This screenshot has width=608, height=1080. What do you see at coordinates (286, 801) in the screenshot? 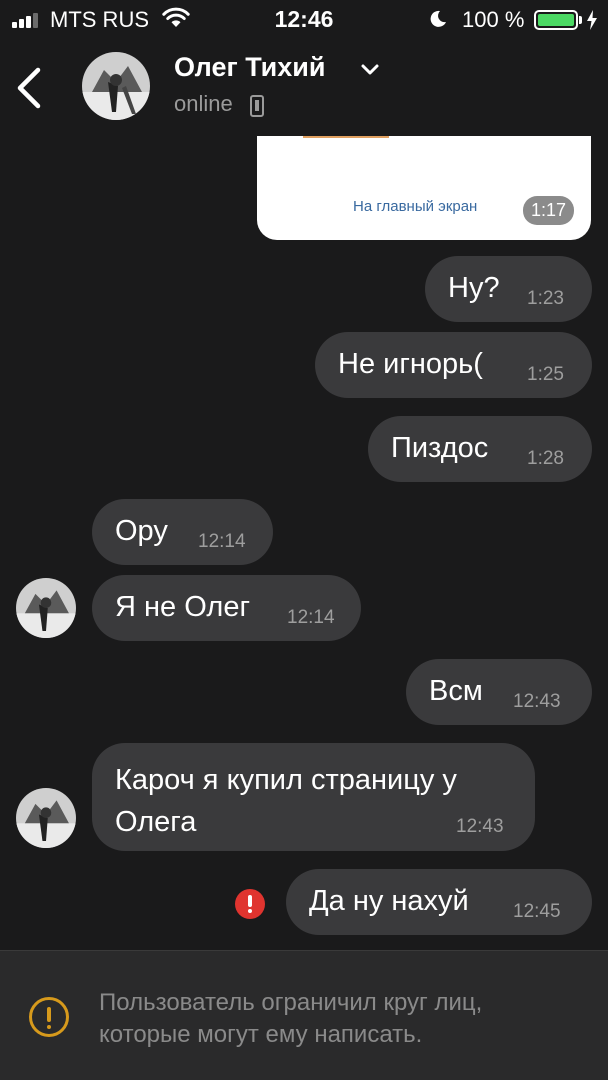
I see `message-text: Кароч я купил страницу у Олега` at bounding box center [286, 801].